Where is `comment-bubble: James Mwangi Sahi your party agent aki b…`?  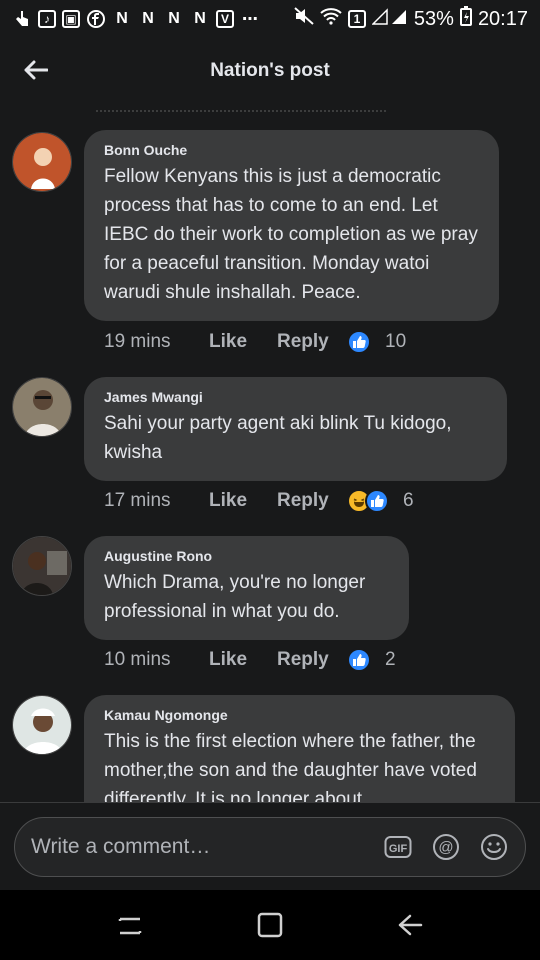 comment-bubble: James Mwangi Sahi your party agent aki b… is located at coordinates (295, 429).